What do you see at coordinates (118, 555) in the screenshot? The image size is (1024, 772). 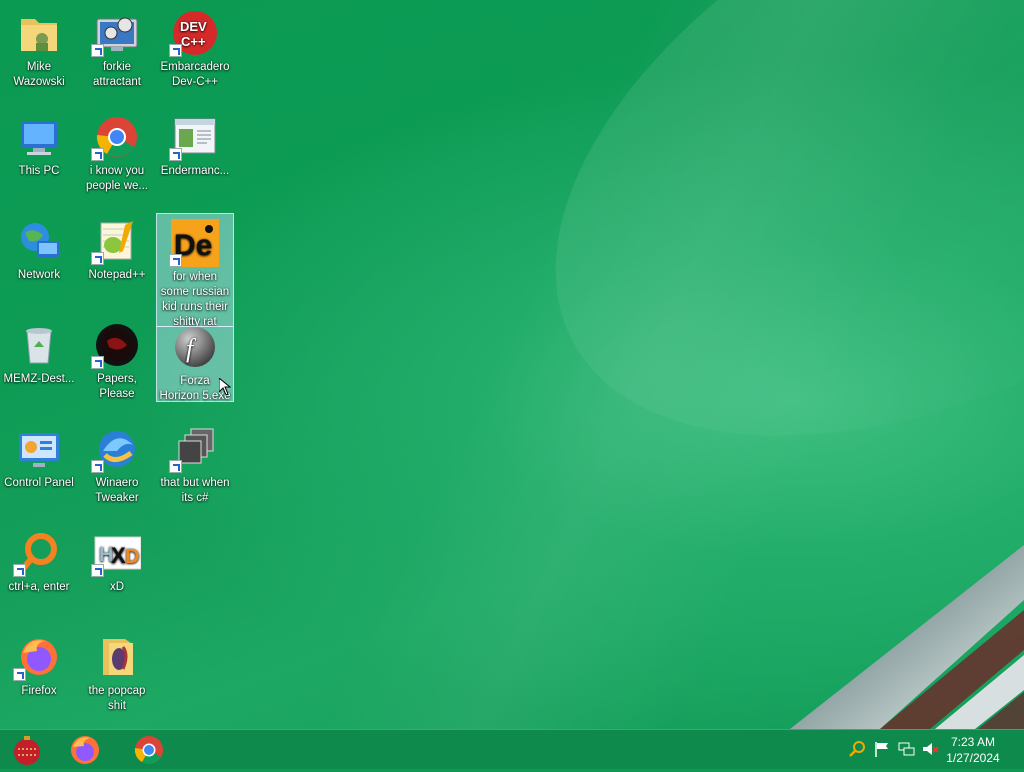 I see `svg-text: X` at bounding box center [118, 555].